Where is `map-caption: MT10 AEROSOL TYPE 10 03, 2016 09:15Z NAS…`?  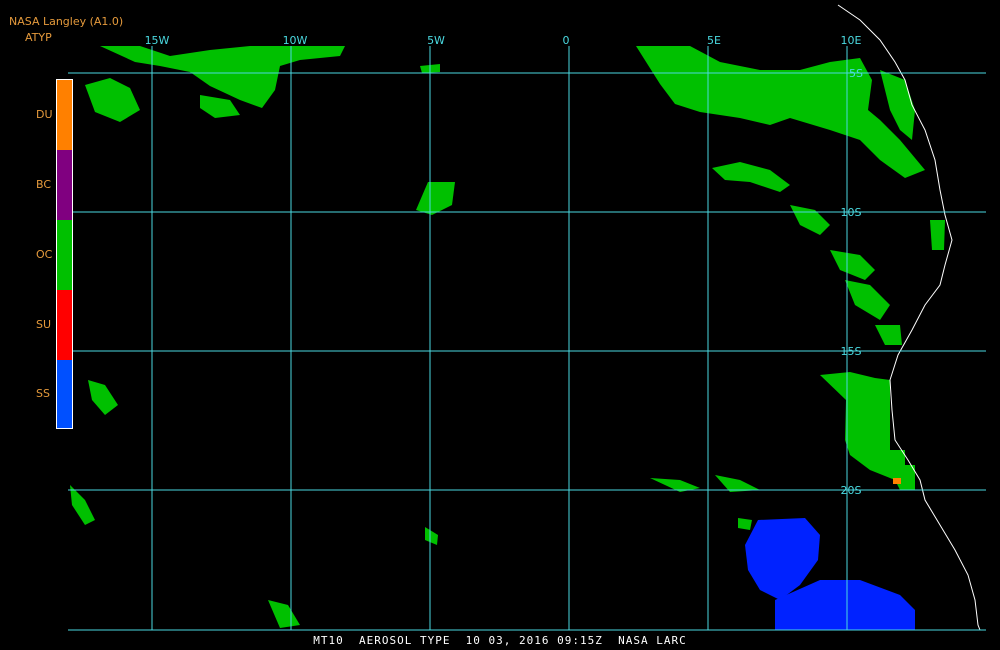
map-caption: MT10 AEROSOL TYPE 10 03, 2016 09:15Z NAS… is located at coordinates (500, 640).